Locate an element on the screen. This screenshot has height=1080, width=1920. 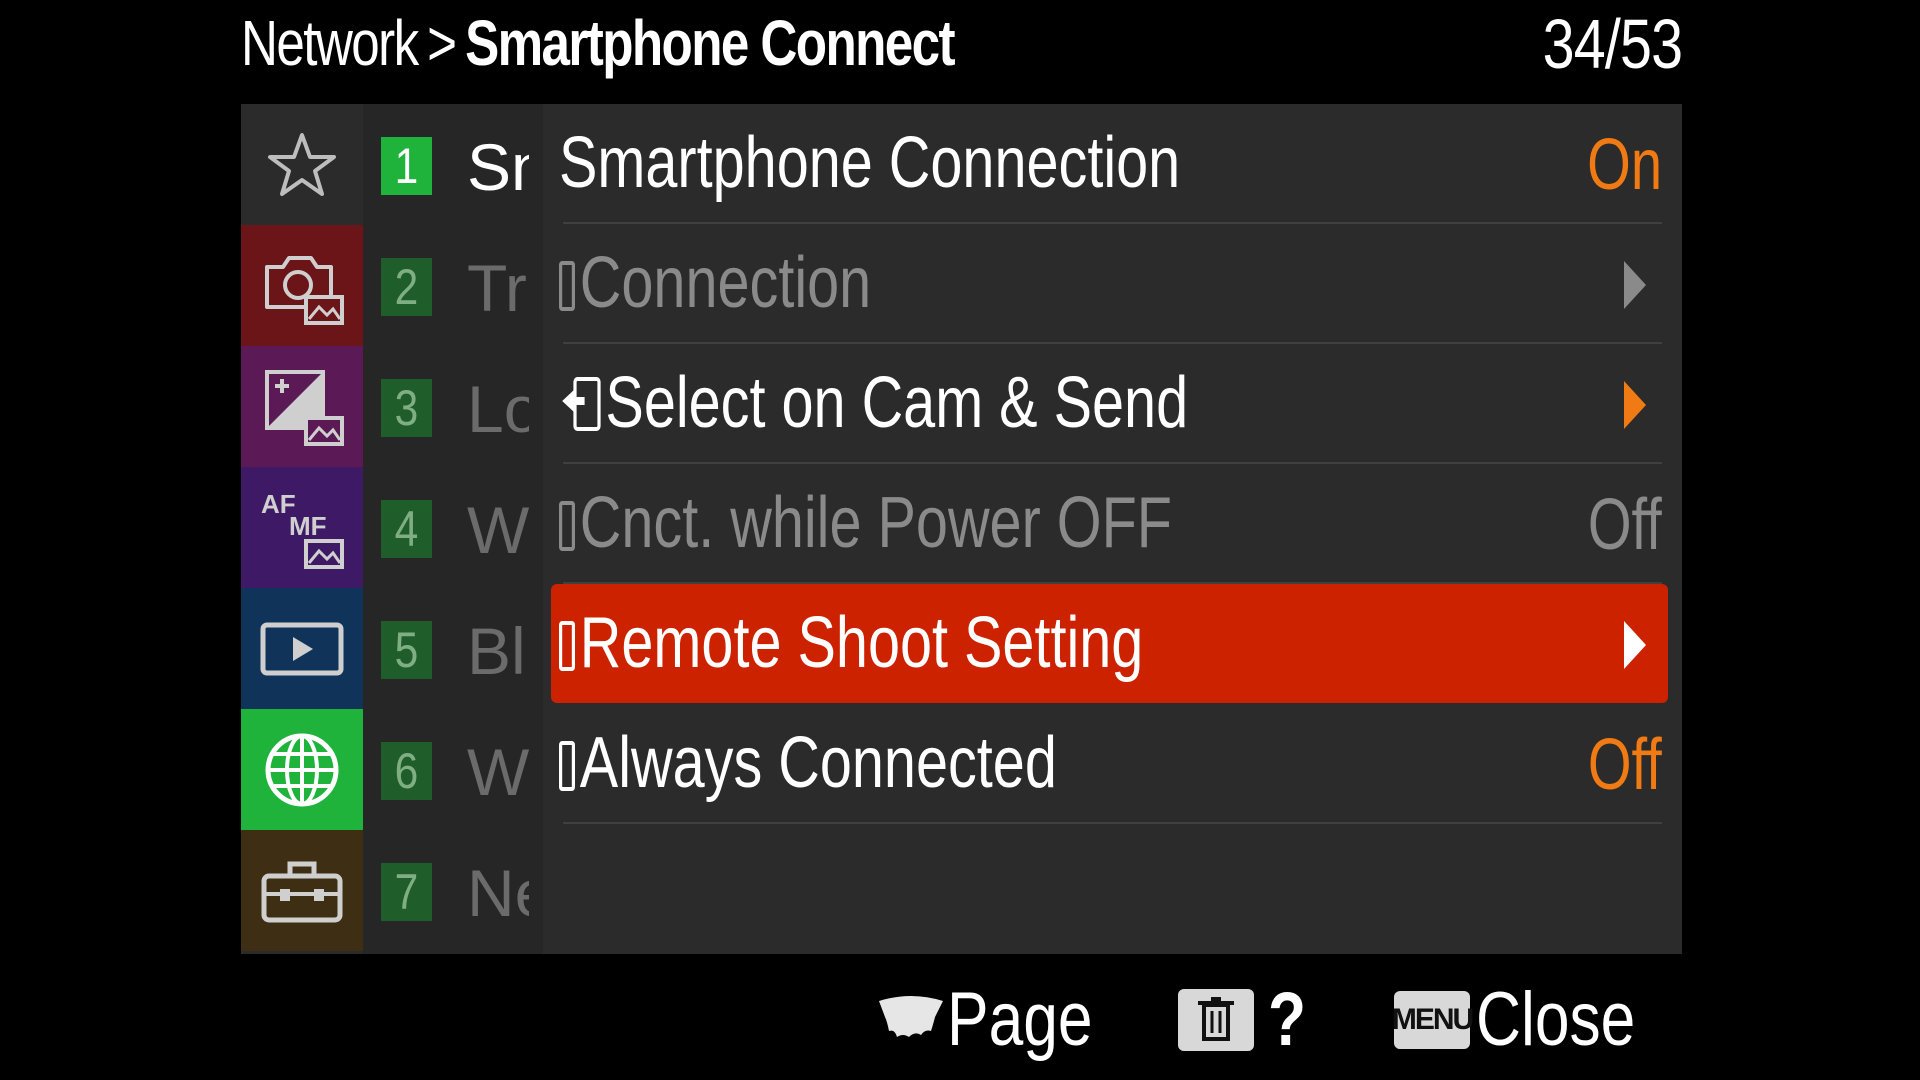
subtab-label: Ne is located at coordinates (498, 893).